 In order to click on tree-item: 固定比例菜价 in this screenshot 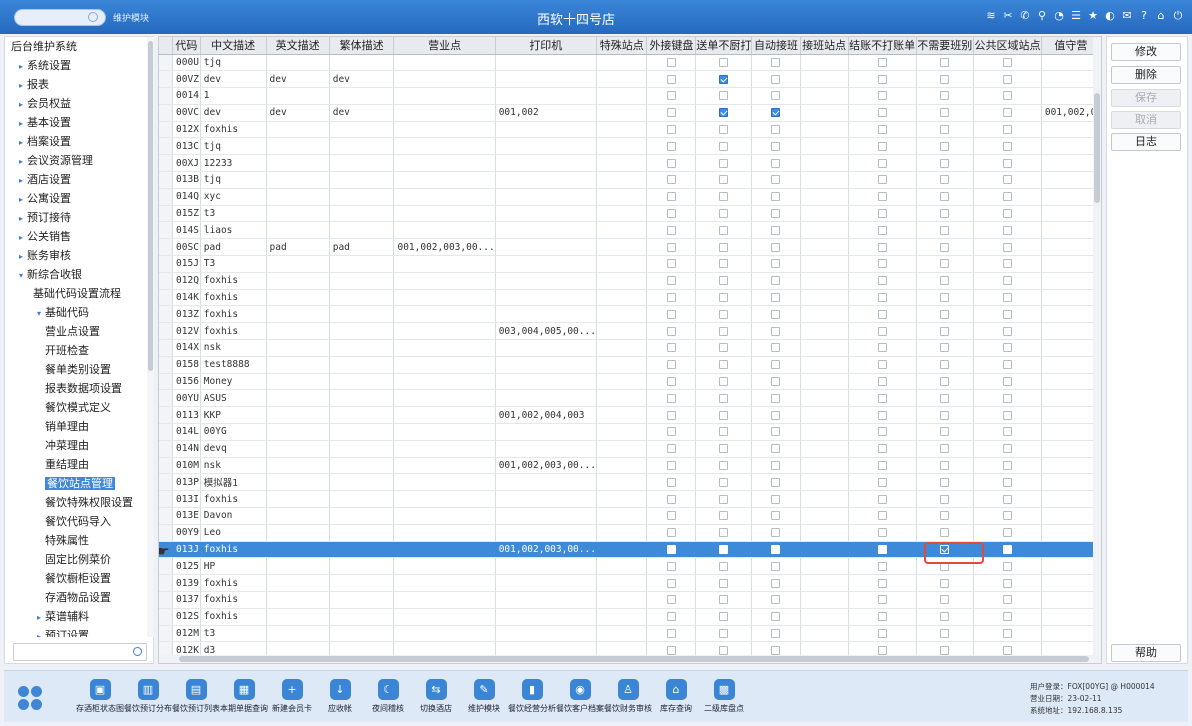, I will do `click(76, 559)`.